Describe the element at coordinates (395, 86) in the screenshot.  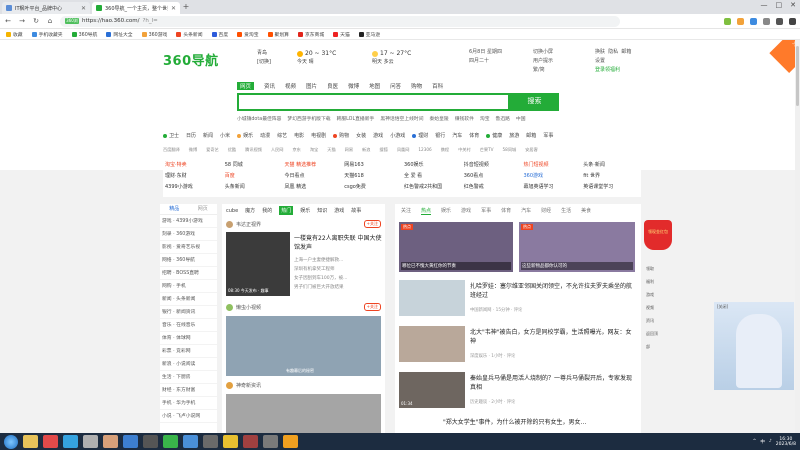
I see `search-tab-qa: 问答` at that location.